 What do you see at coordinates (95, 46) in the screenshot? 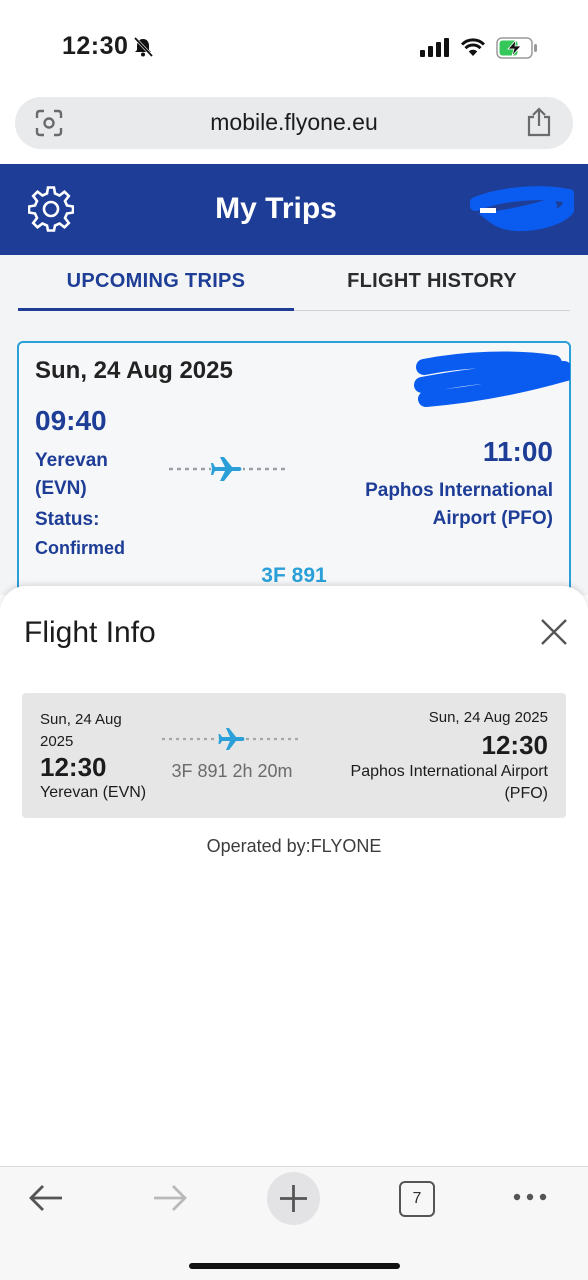
I see `status-time: 12:30` at bounding box center [95, 46].